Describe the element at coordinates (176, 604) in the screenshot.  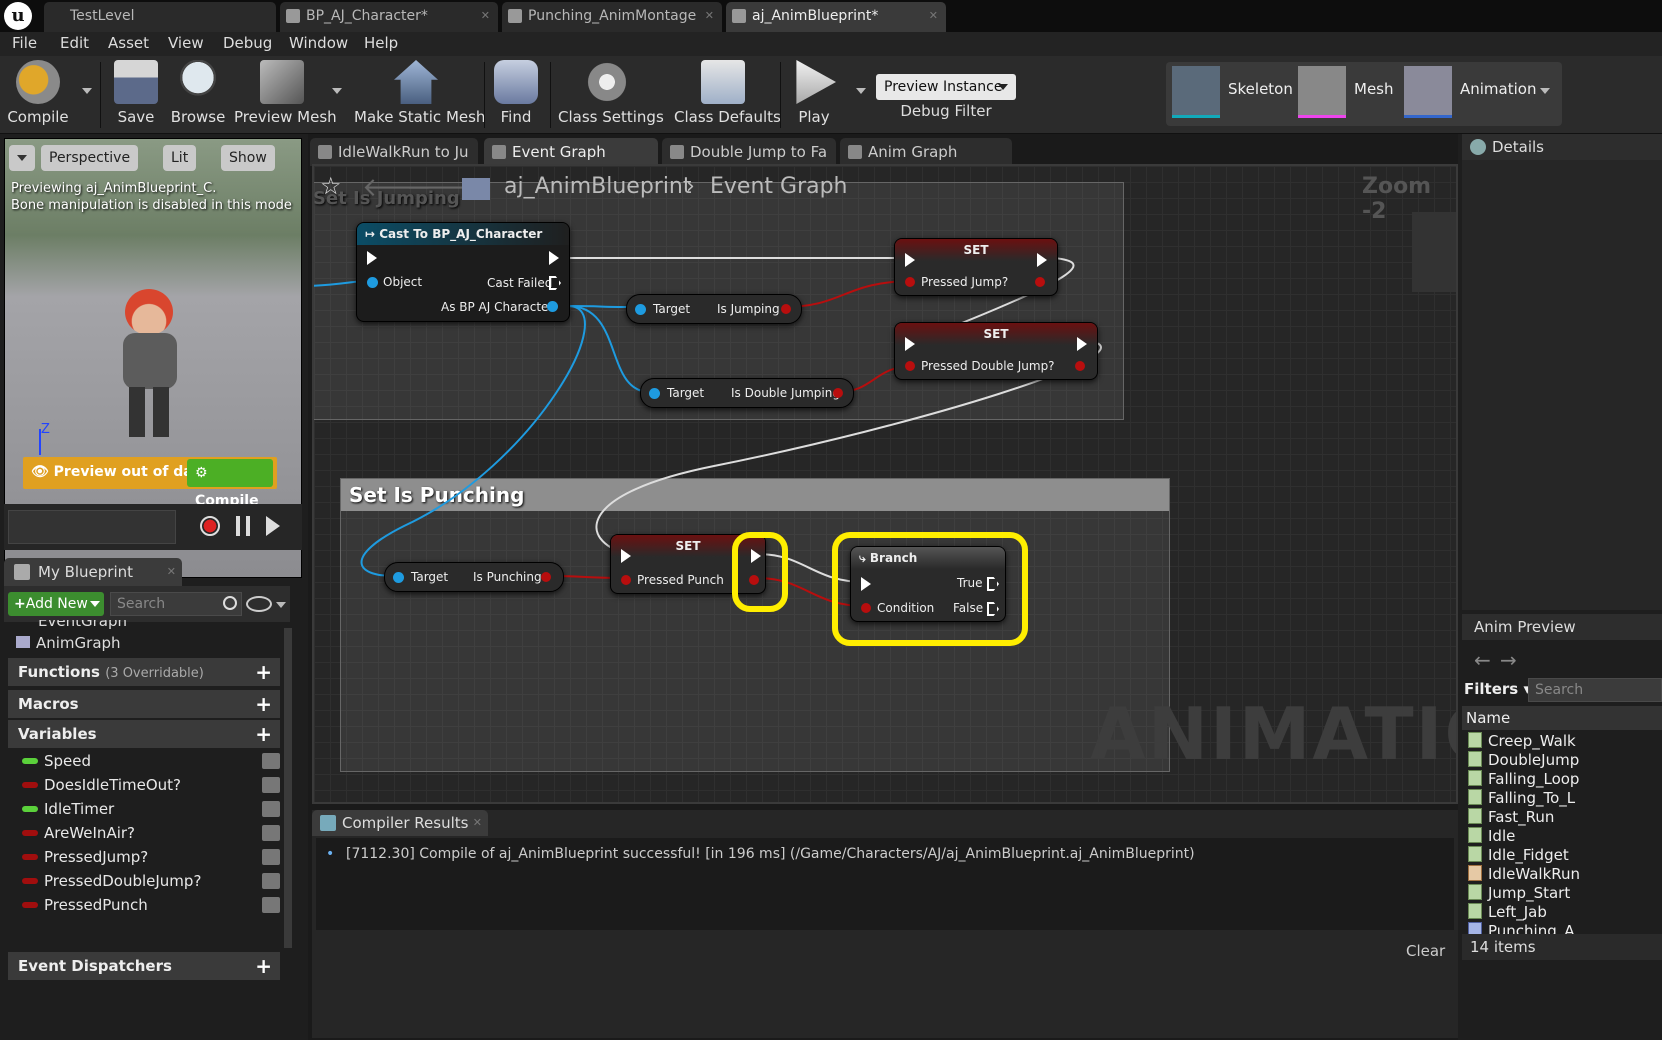
I see `my-blueprint-search-input: Search` at that location.